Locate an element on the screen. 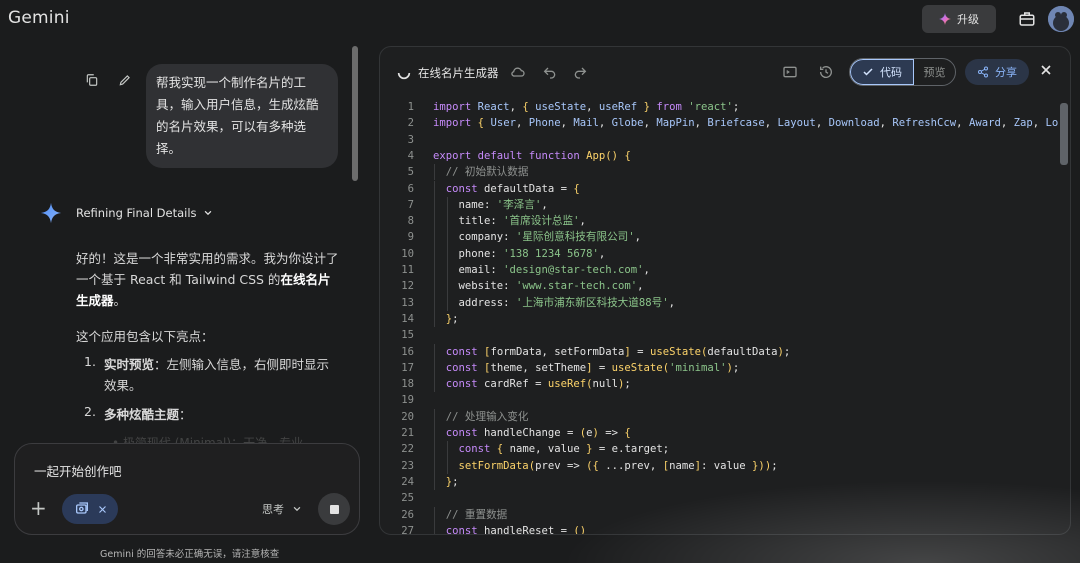  code-line: 12 website: 'www.star-tech.com', is located at coordinates (725, 286).